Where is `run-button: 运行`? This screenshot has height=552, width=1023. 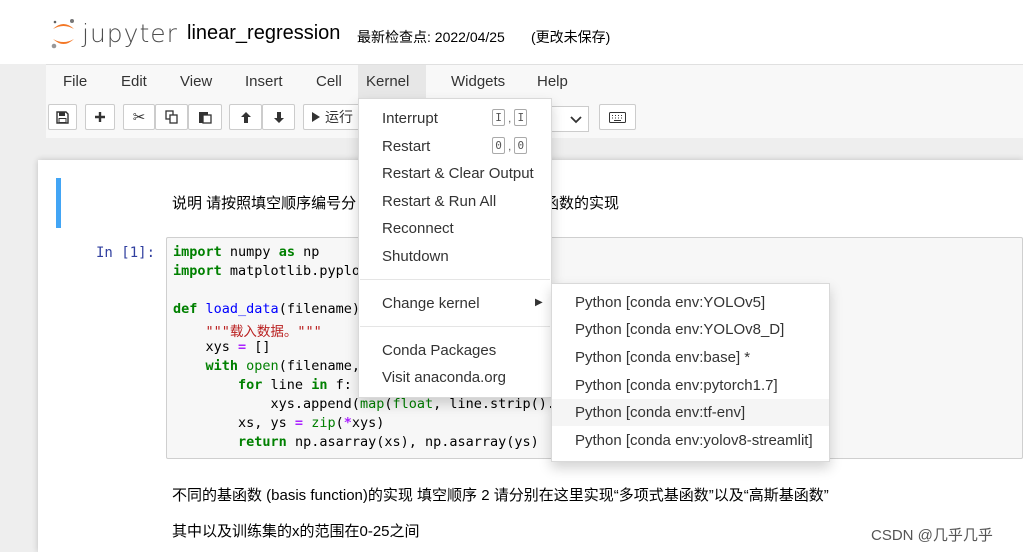
run-button: 运行 is located at coordinates (333, 117).